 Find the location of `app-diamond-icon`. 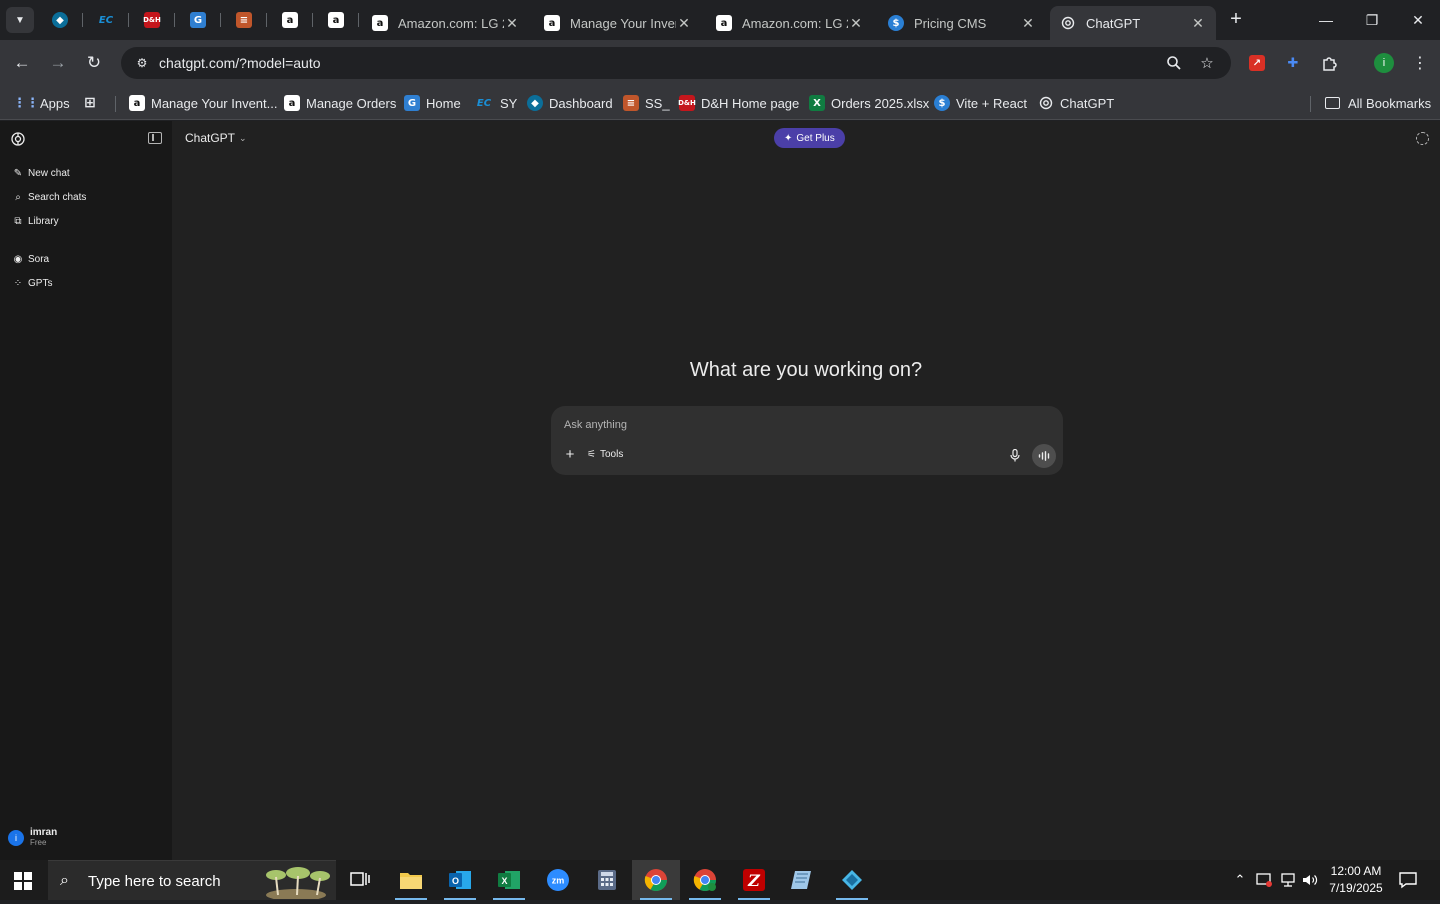

app-diamond-icon is located at coordinates (852, 880).